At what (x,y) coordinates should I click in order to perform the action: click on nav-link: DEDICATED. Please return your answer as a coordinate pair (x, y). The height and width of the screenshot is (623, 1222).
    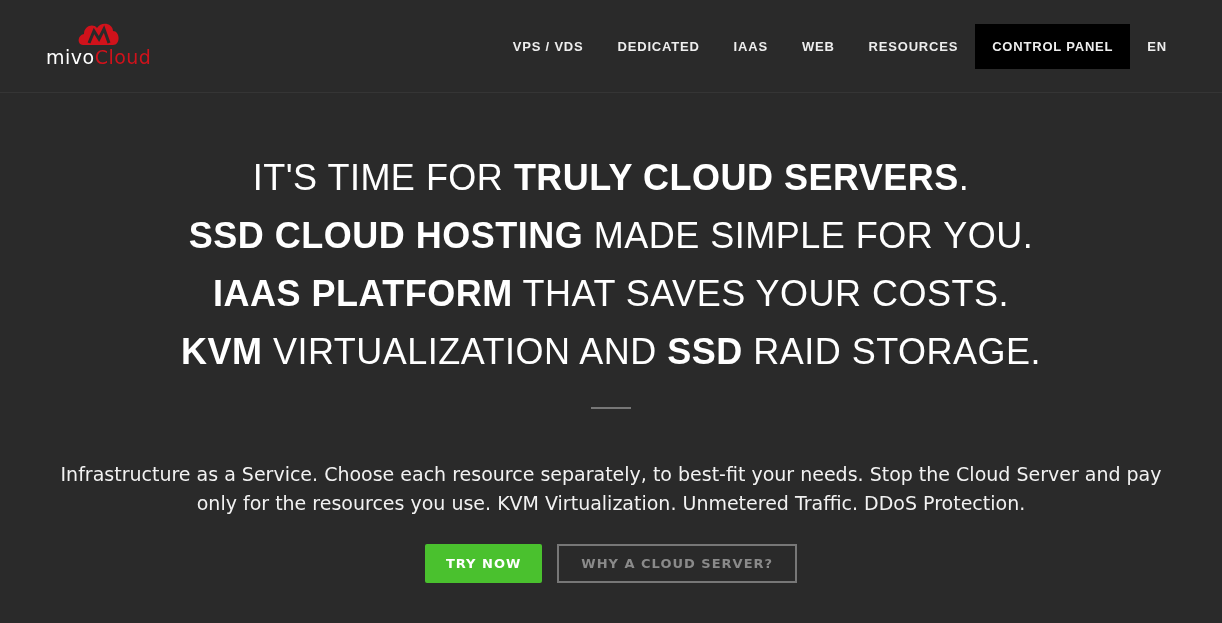
    Looking at the image, I should click on (658, 46).